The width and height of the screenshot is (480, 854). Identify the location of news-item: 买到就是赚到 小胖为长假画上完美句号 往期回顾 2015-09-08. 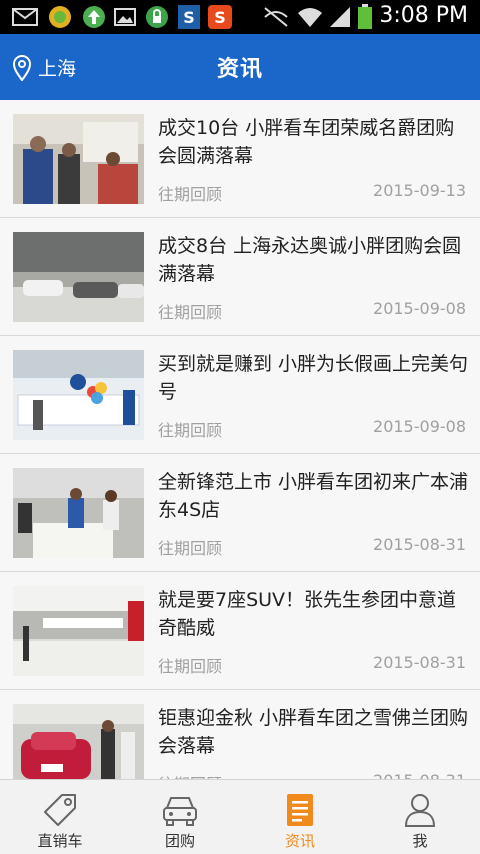
(240, 395).